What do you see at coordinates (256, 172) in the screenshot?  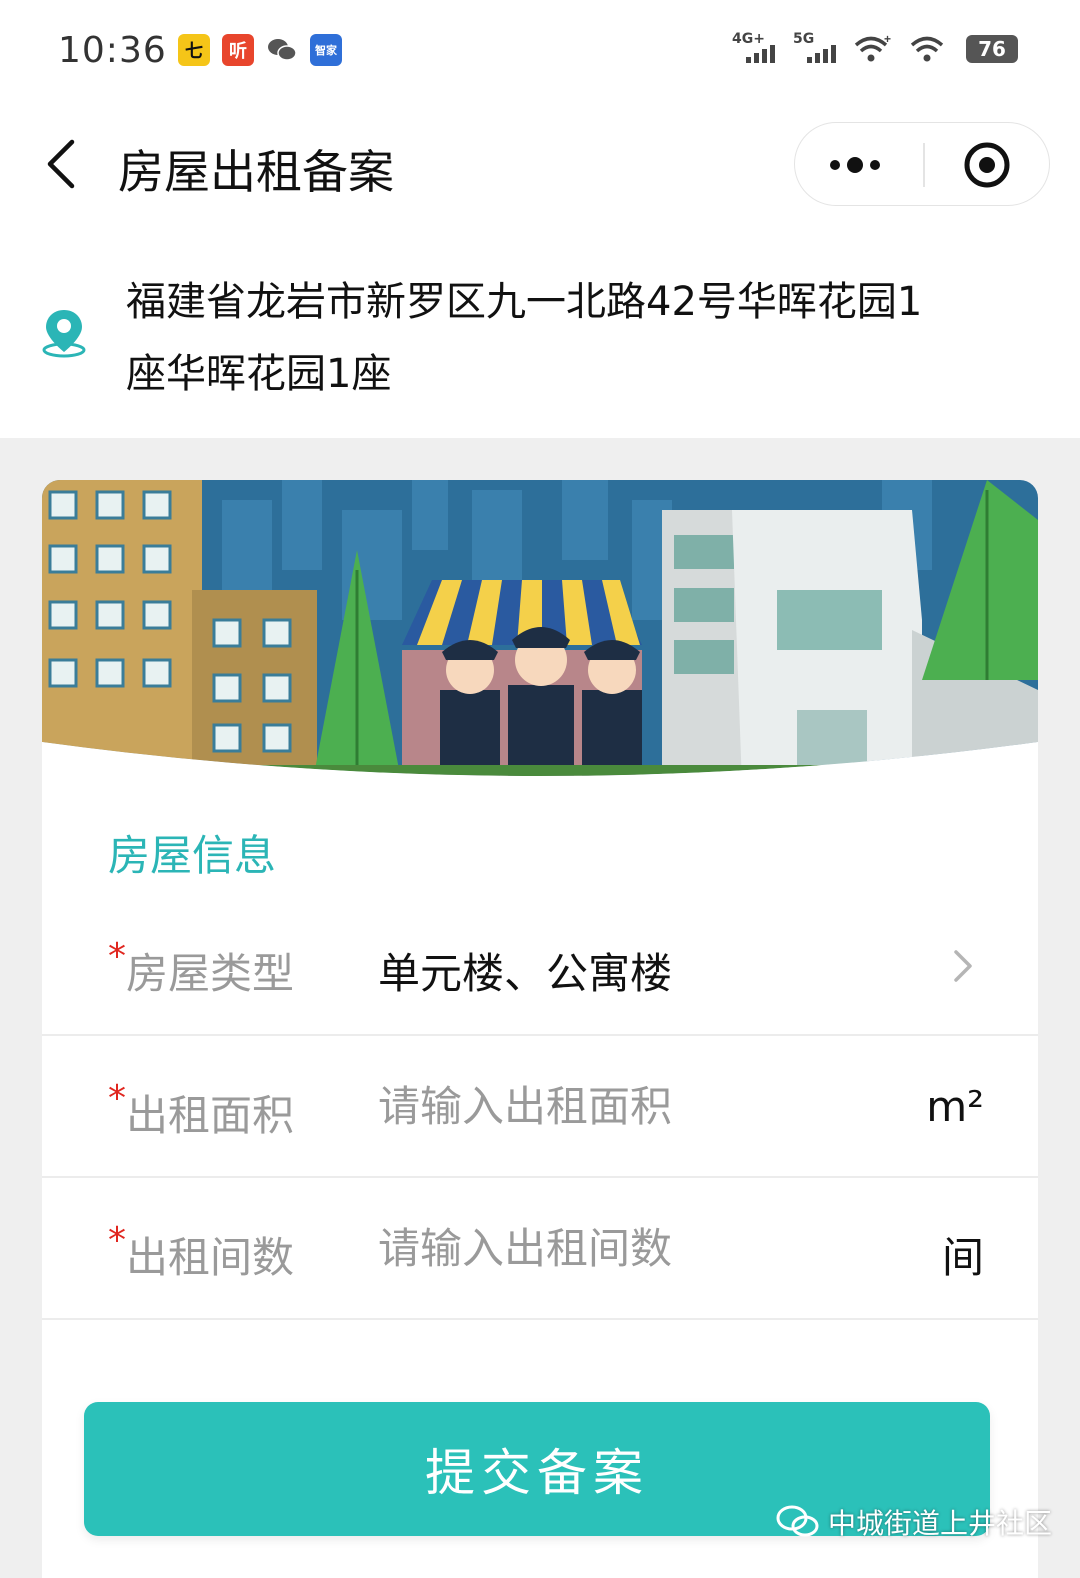 I see `page-title: 房屋出租备案` at bounding box center [256, 172].